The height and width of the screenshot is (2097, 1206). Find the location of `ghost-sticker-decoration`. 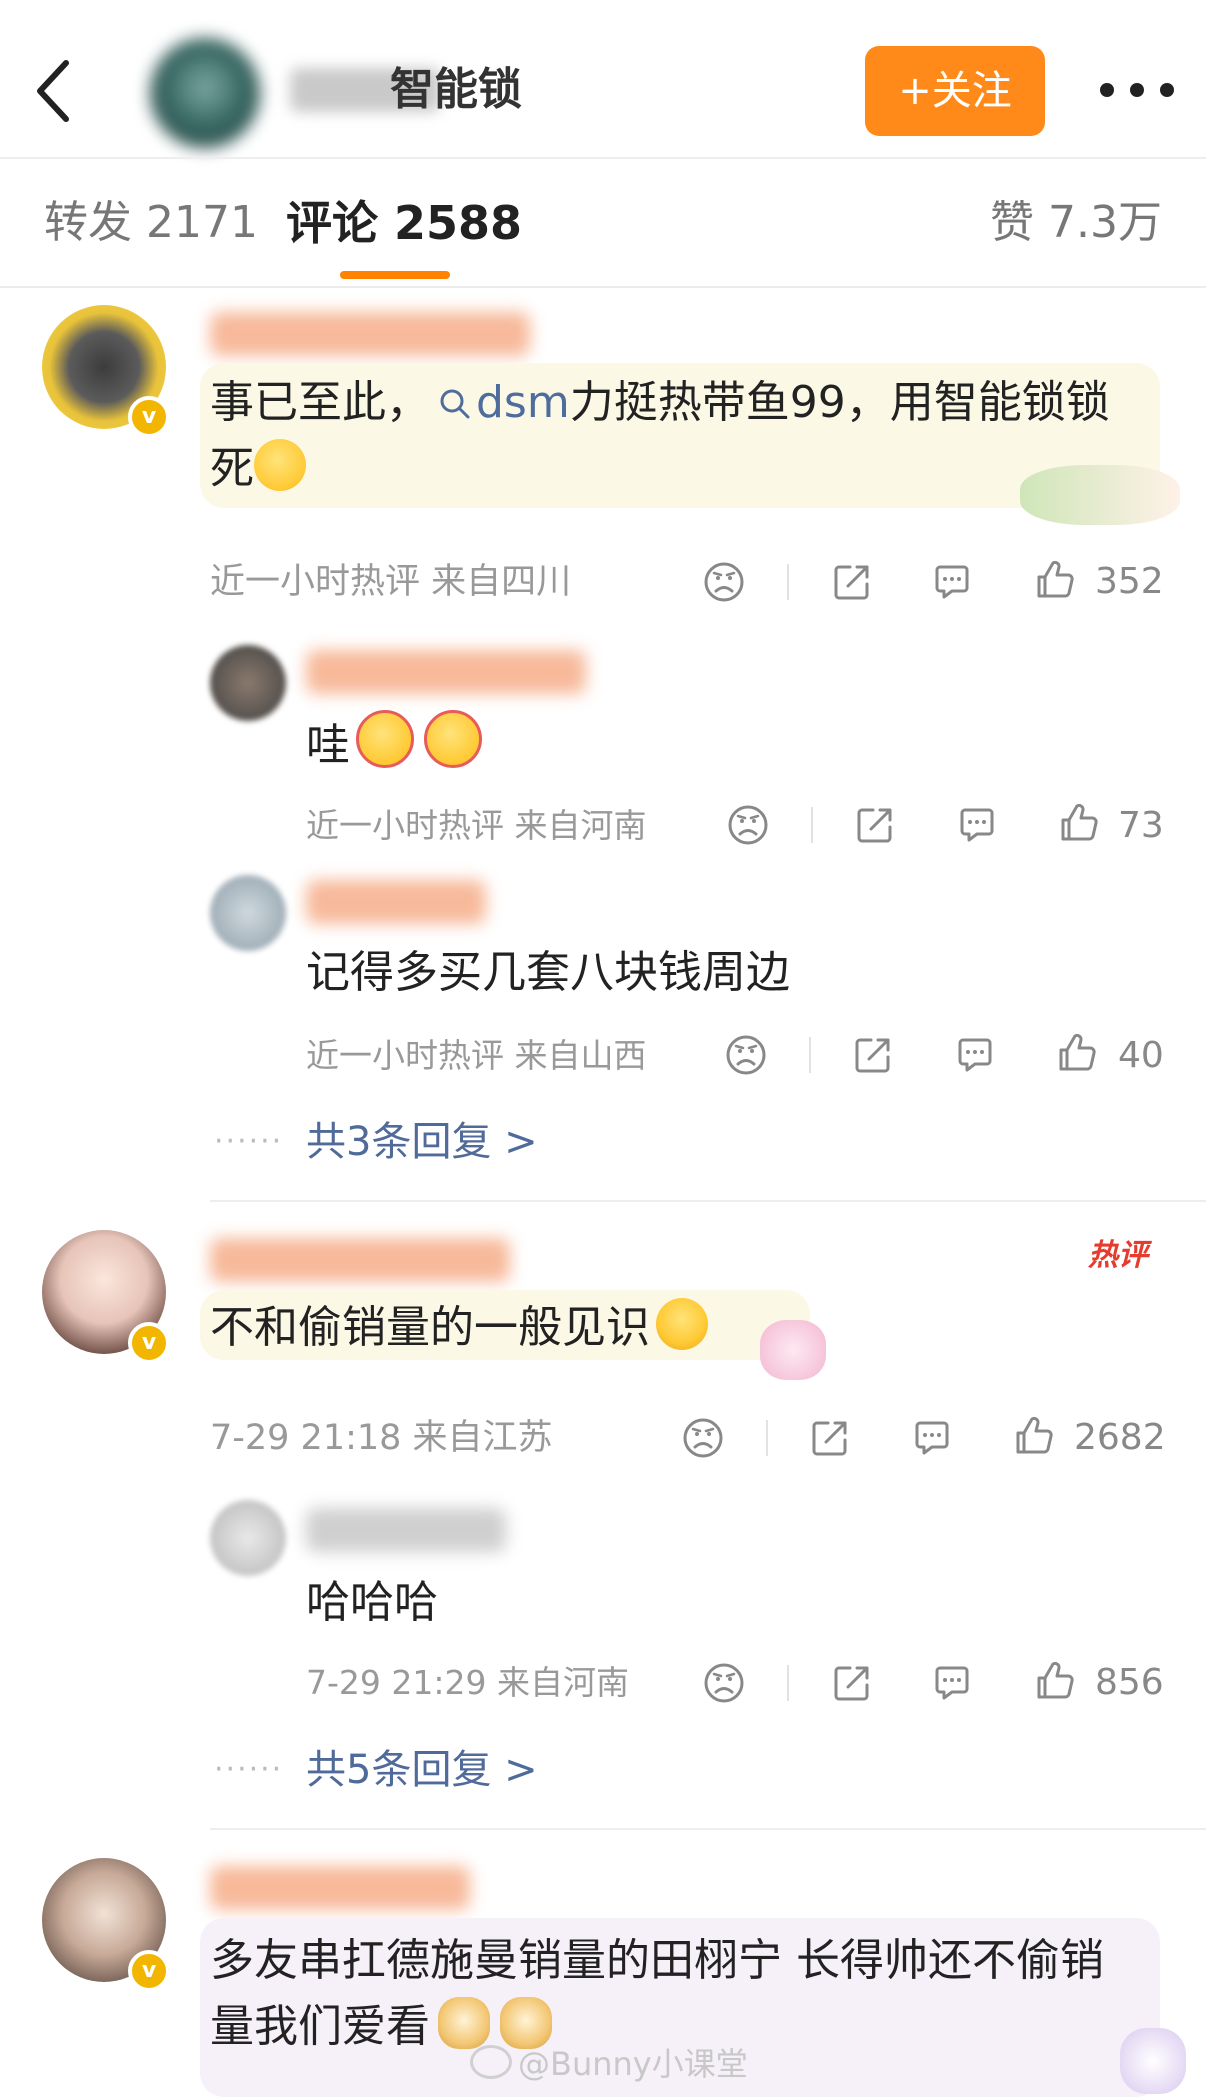

ghost-sticker-decoration is located at coordinates (1153, 2061).